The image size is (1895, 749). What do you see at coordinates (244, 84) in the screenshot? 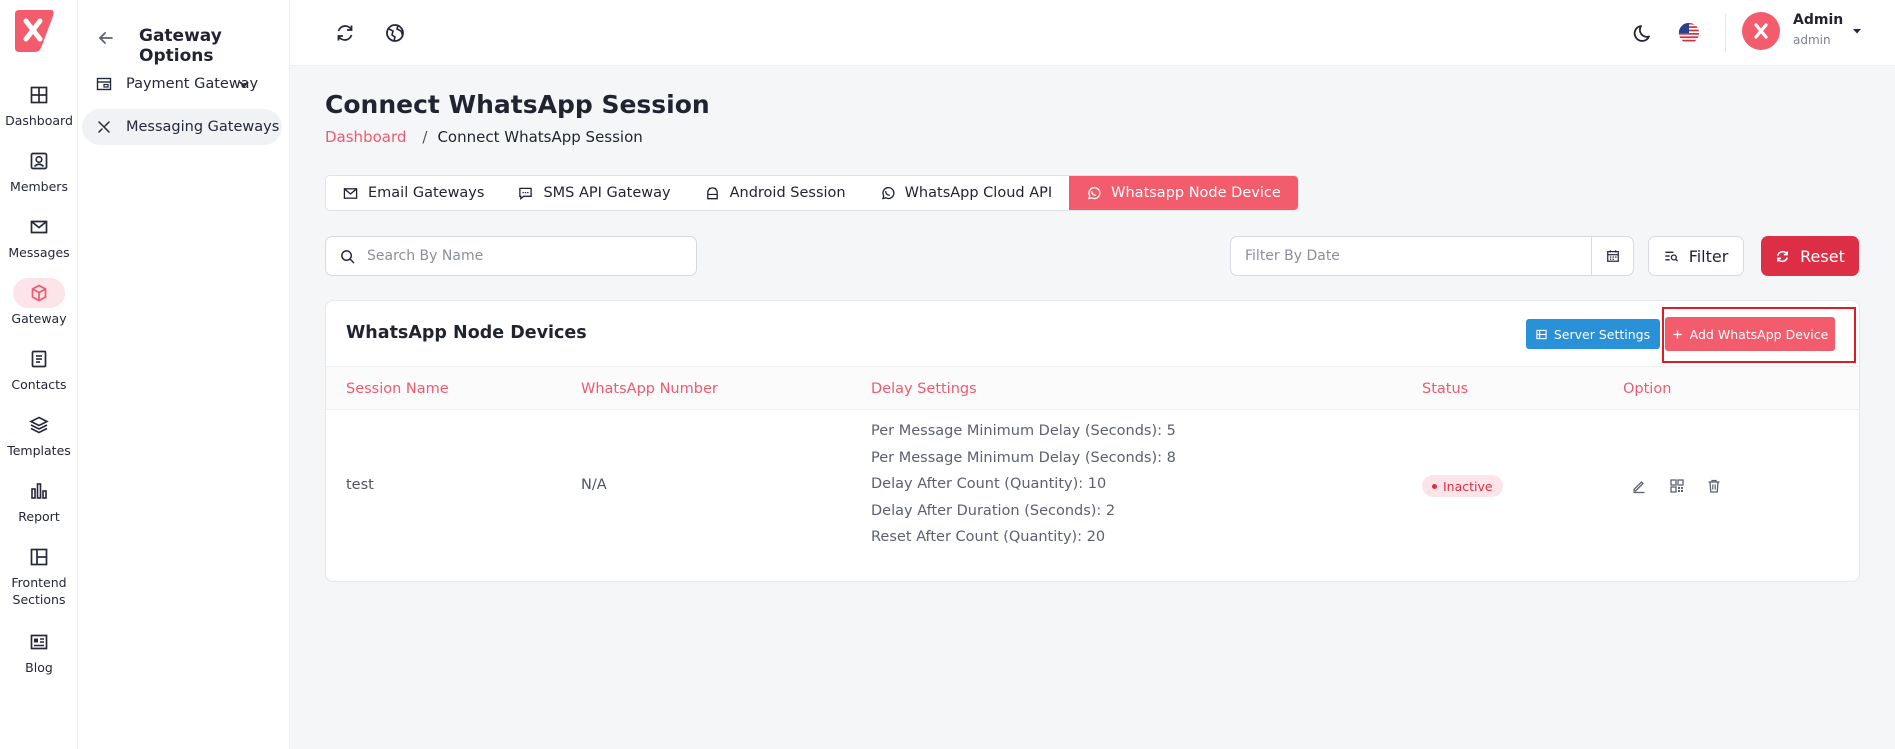
I see `chevron-down-icon` at bounding box center [244, 84].